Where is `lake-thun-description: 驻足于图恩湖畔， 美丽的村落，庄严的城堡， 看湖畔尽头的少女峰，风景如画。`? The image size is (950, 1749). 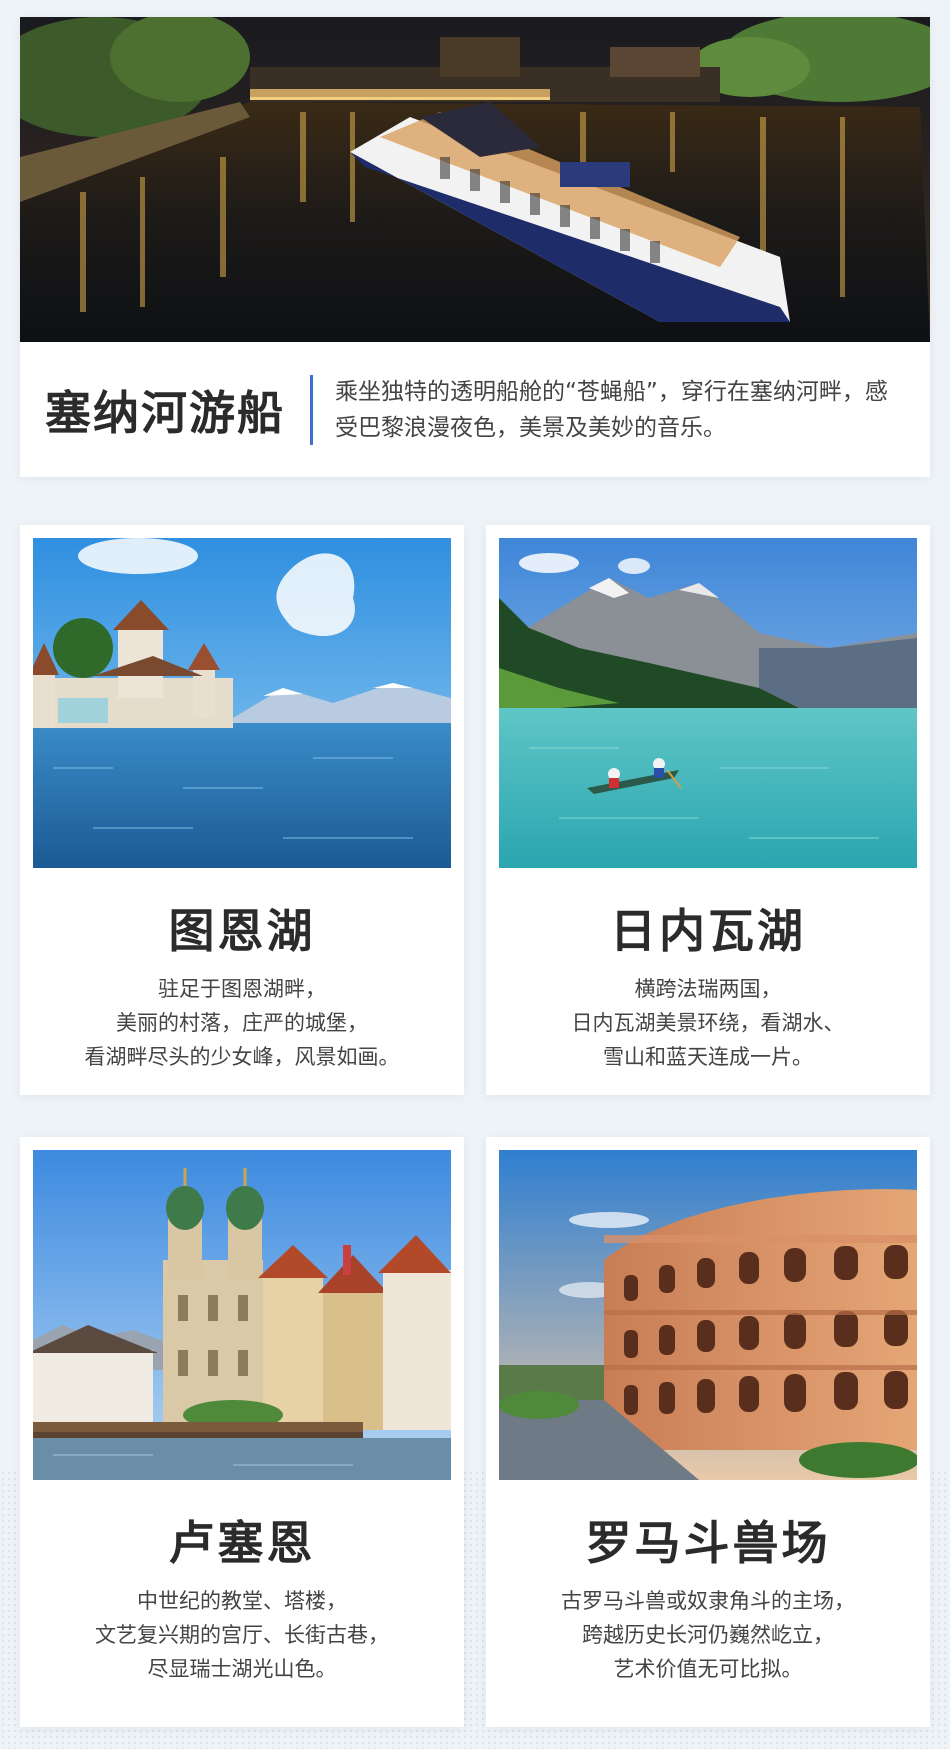
lake-thun-description: 驻足于图恩湖畔， 美丽的村落，庄严的城堡， 看湖畔尽头的少女峰，风景如画。 is located at coordinates (242, 1023).